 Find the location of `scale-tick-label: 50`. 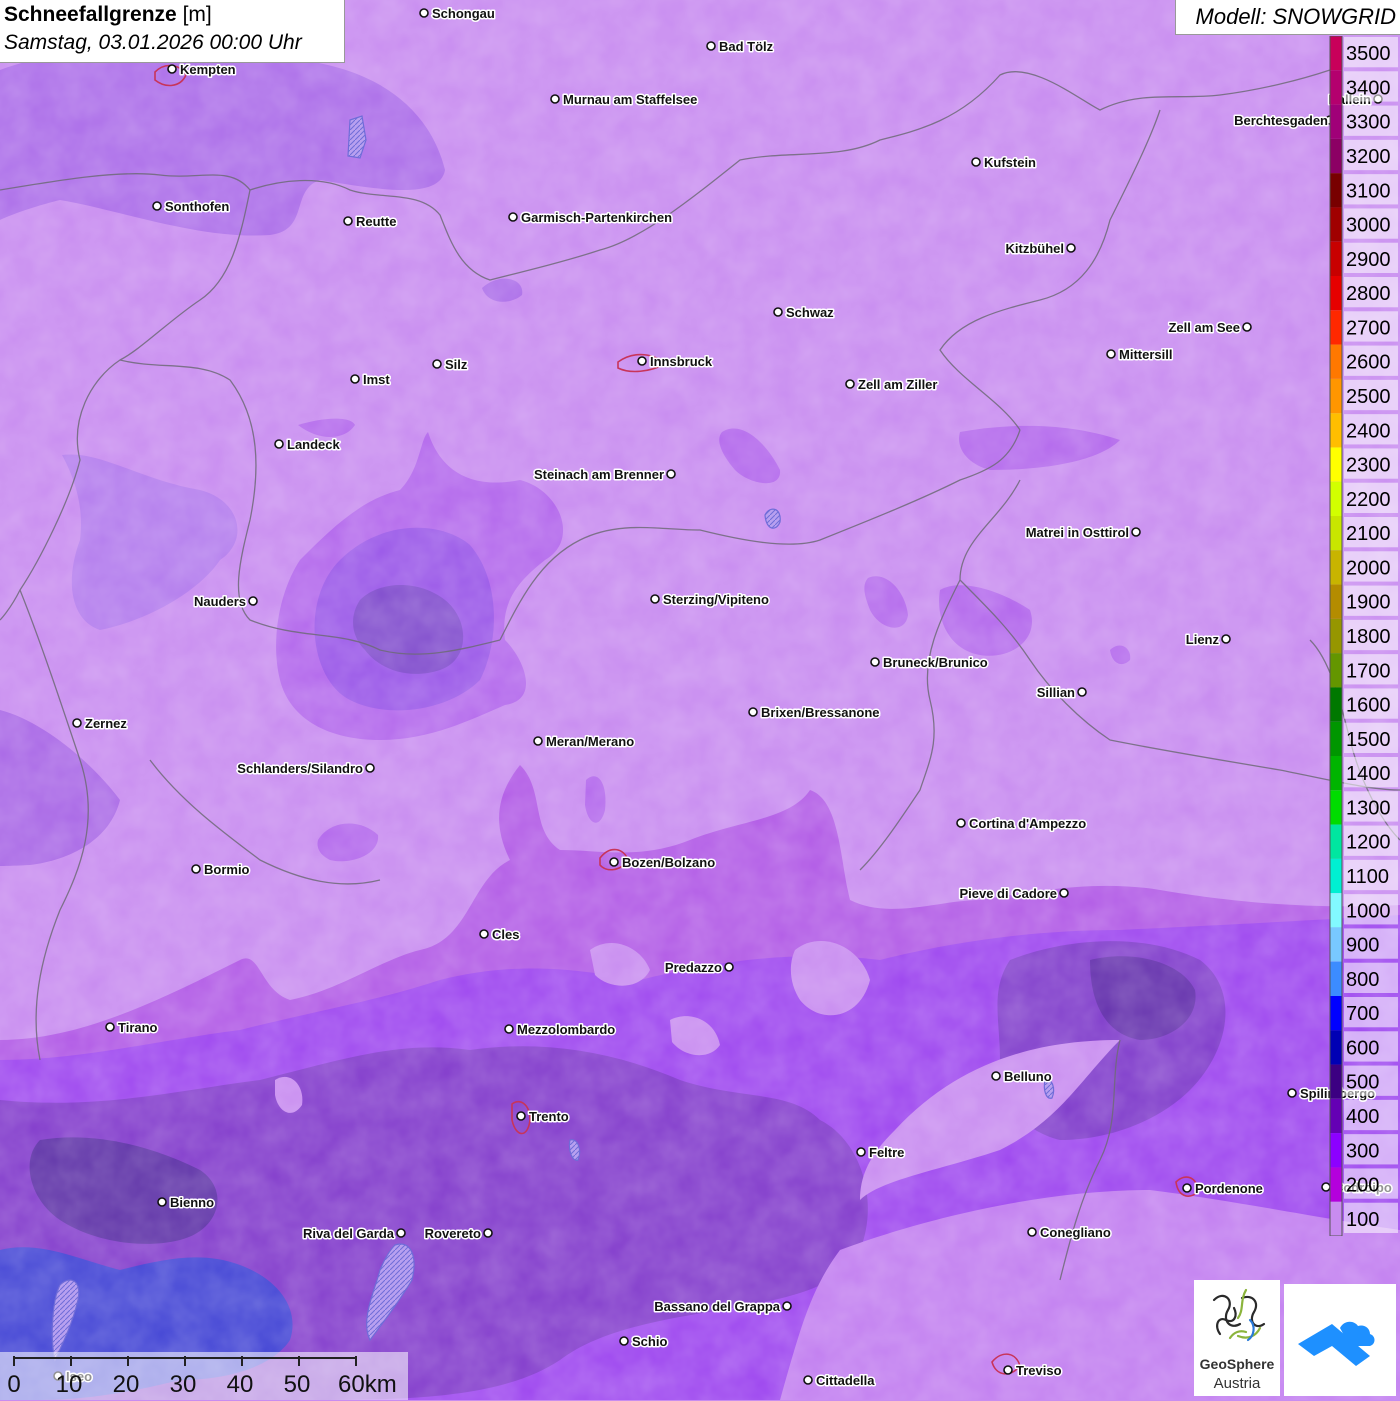

scale-tick-label: 50 is located at coordinates (297, 1384).